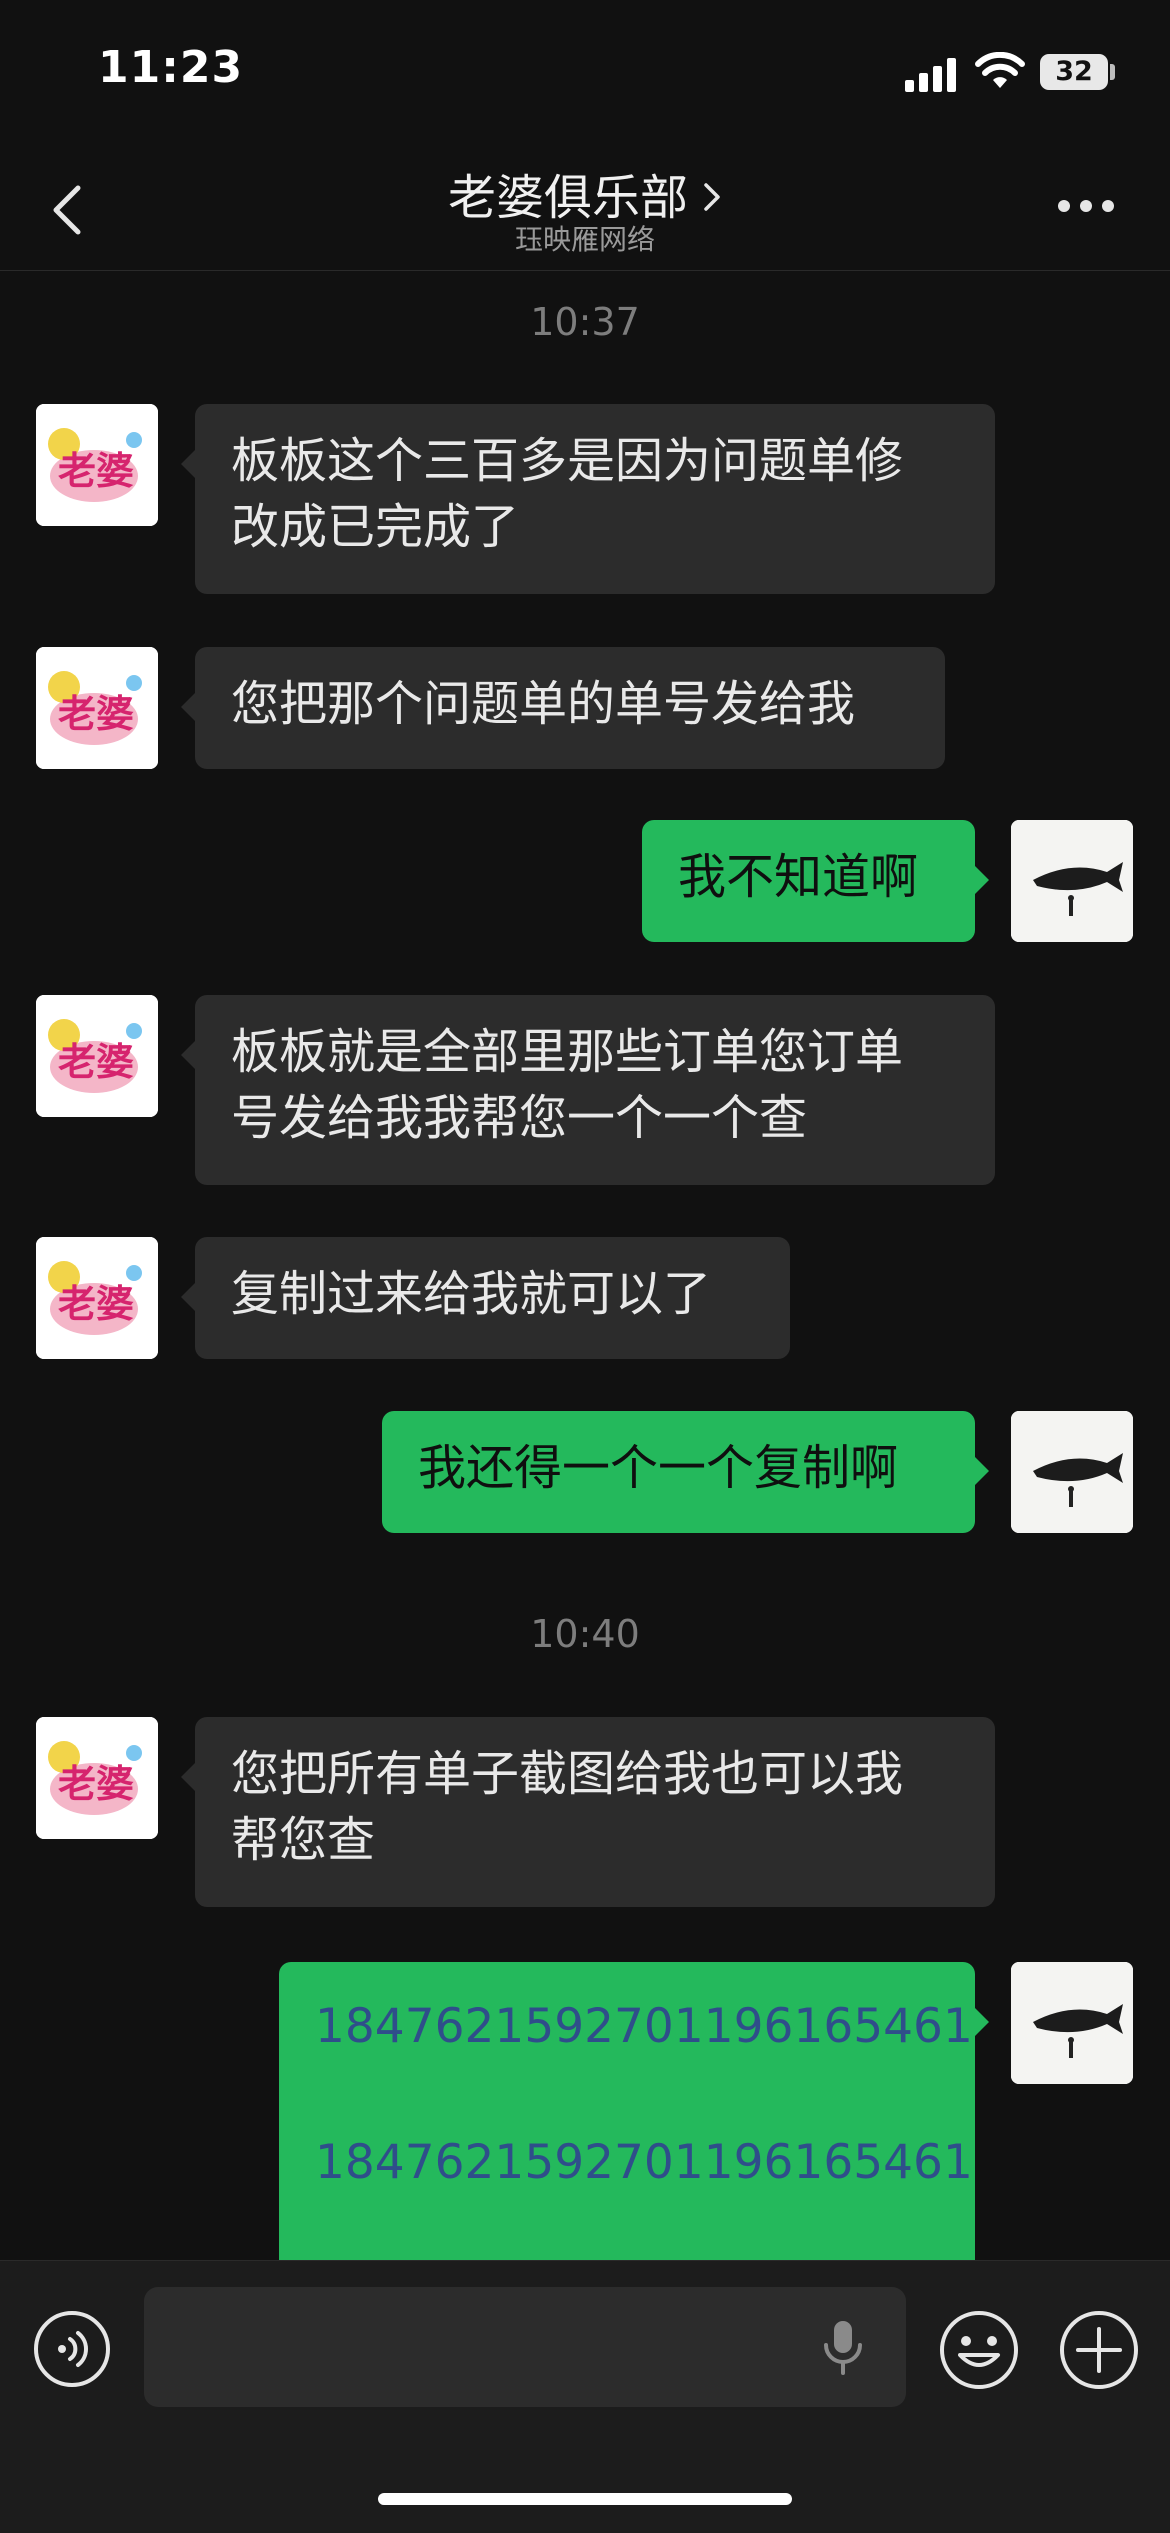  I want to click on more-dots-icon, so click(1086, 207).